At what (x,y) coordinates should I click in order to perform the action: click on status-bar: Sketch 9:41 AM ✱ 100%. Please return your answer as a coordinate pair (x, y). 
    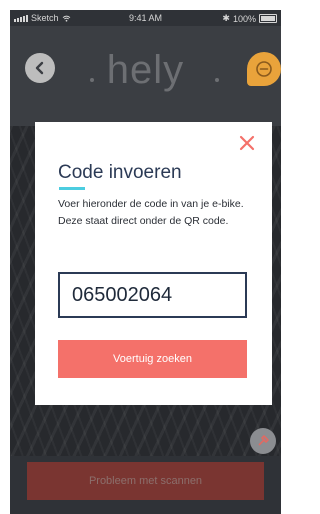
    Looking at the image, I should click on (145, 18).